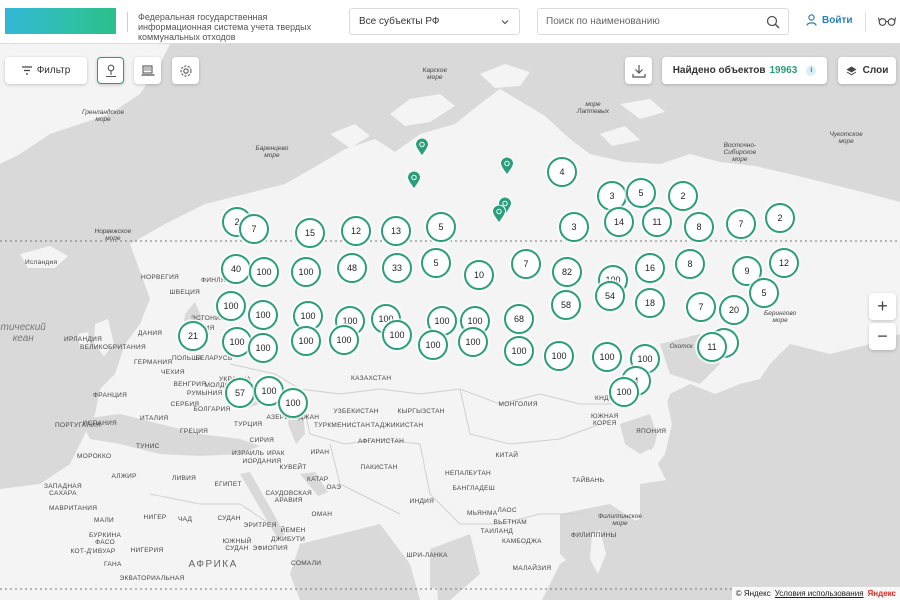 The height and width of the screenshot is (600, 900). I want to click on login-button: Войти, so click(829, 20).